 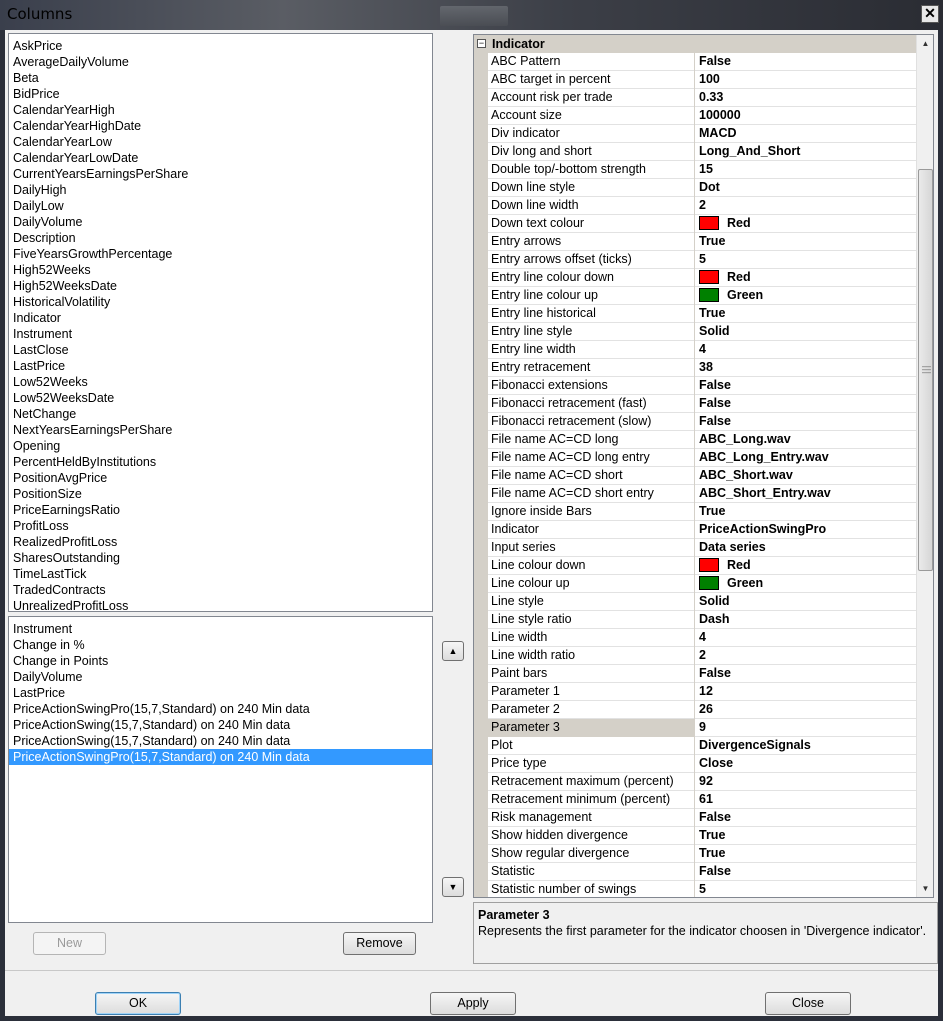 I want to click on property-name: Entry line width, so click(x=591, y=350).